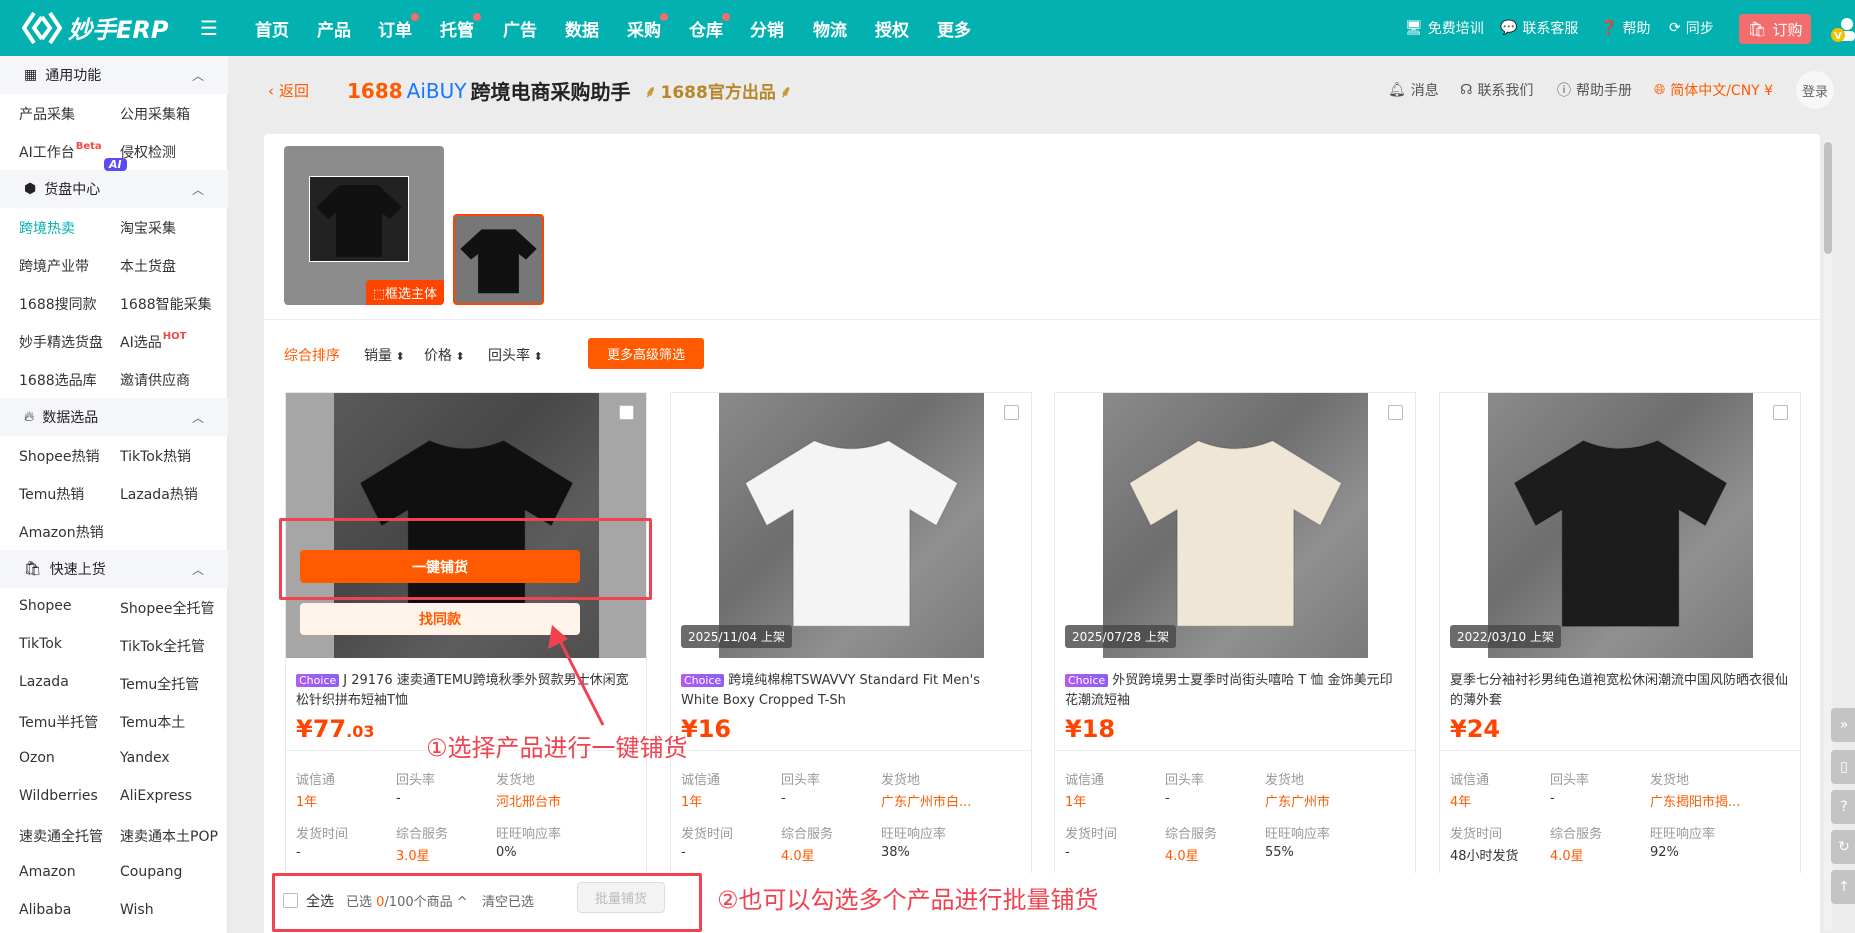 This screenshot has width=1855, height=933. I want to click on sidebar-section-header: 🛍︎ 快速上货 ︿, so click(114, 569).